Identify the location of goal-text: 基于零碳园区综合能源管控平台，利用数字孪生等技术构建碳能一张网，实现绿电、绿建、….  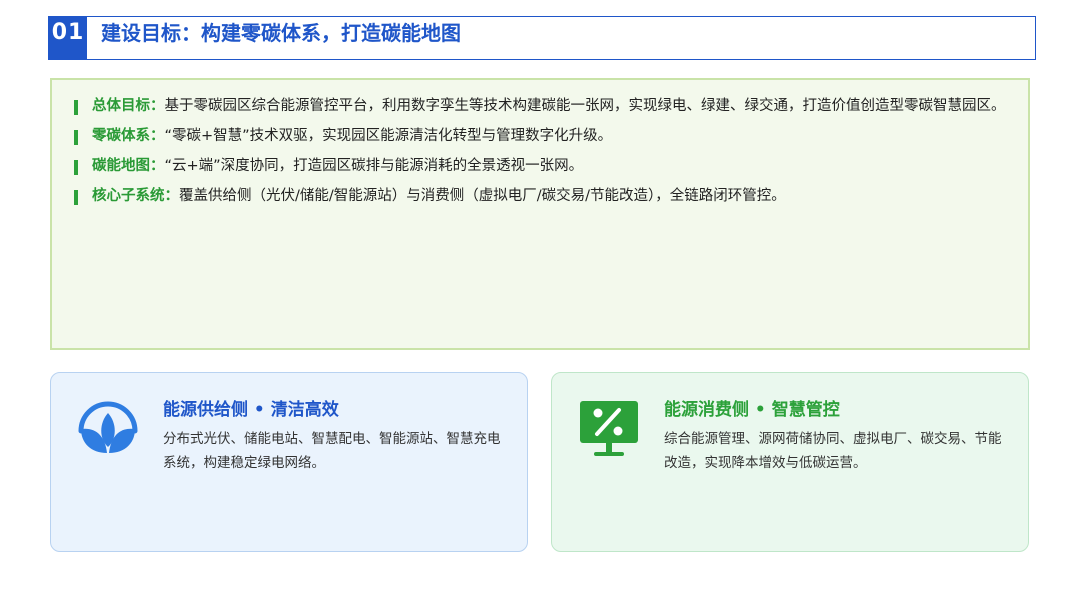
(585, 106).